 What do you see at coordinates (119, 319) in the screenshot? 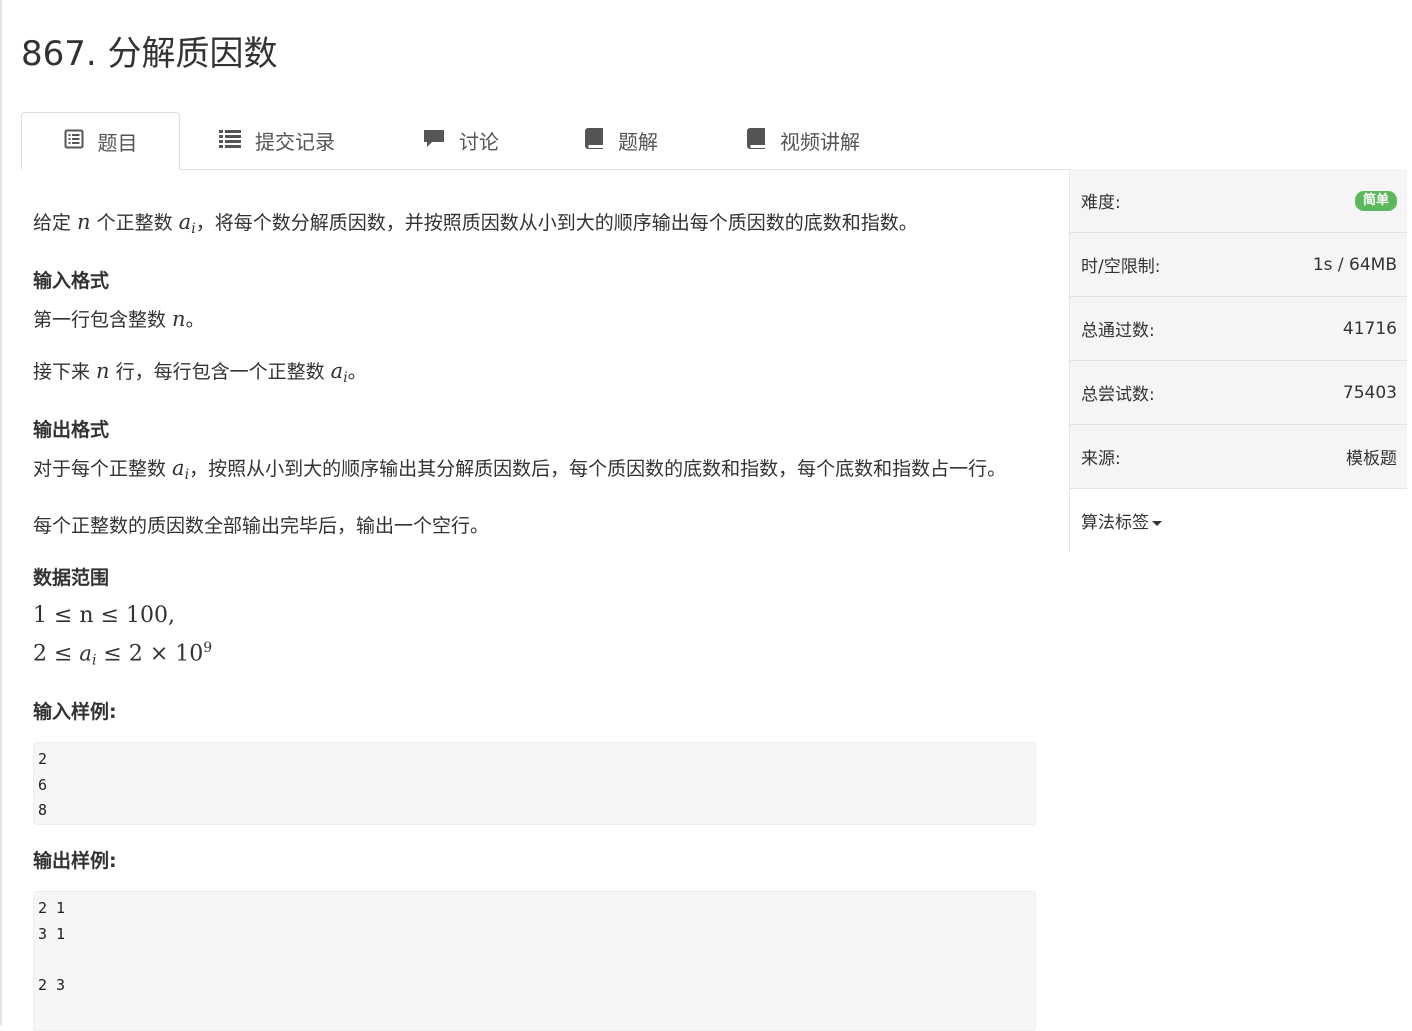
I see `input-line-1: 第一行包含整数 n。` at bounding box center [119, 319].